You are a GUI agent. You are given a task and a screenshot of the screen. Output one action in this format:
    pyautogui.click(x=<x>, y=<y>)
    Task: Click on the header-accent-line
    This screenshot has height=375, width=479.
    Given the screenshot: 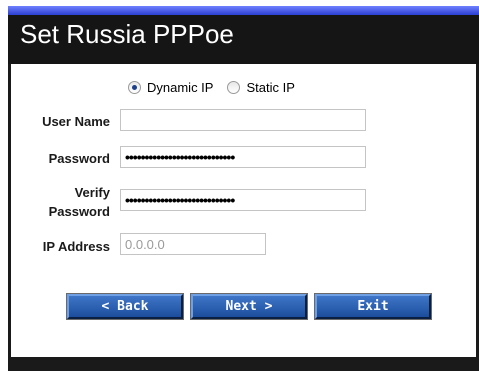 What is the action you would take?
    pyautogui.click(x=243, y=10)
    